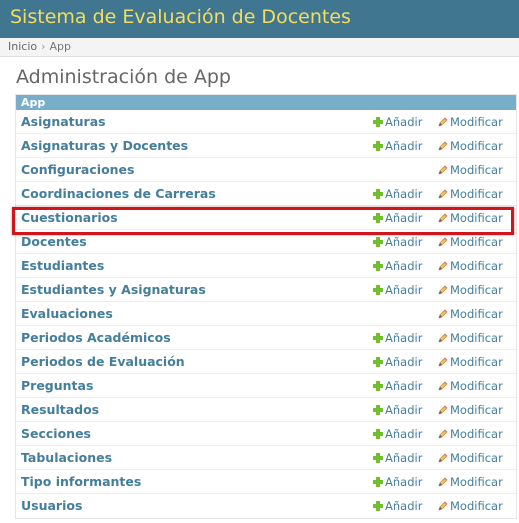 Image resolution: width=519 pixels, height=523 pixels. Describe the element at coordinates (69, 217) in the screenshot. I see `model-link: Cuestionarios` at that location.